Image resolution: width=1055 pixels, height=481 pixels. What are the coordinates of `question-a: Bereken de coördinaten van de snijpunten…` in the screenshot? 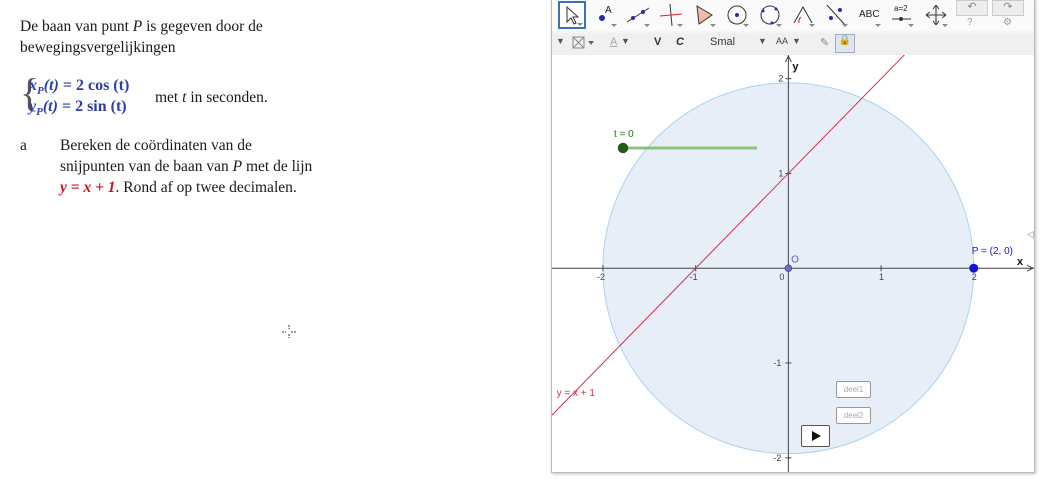 It's located at (220, 166).